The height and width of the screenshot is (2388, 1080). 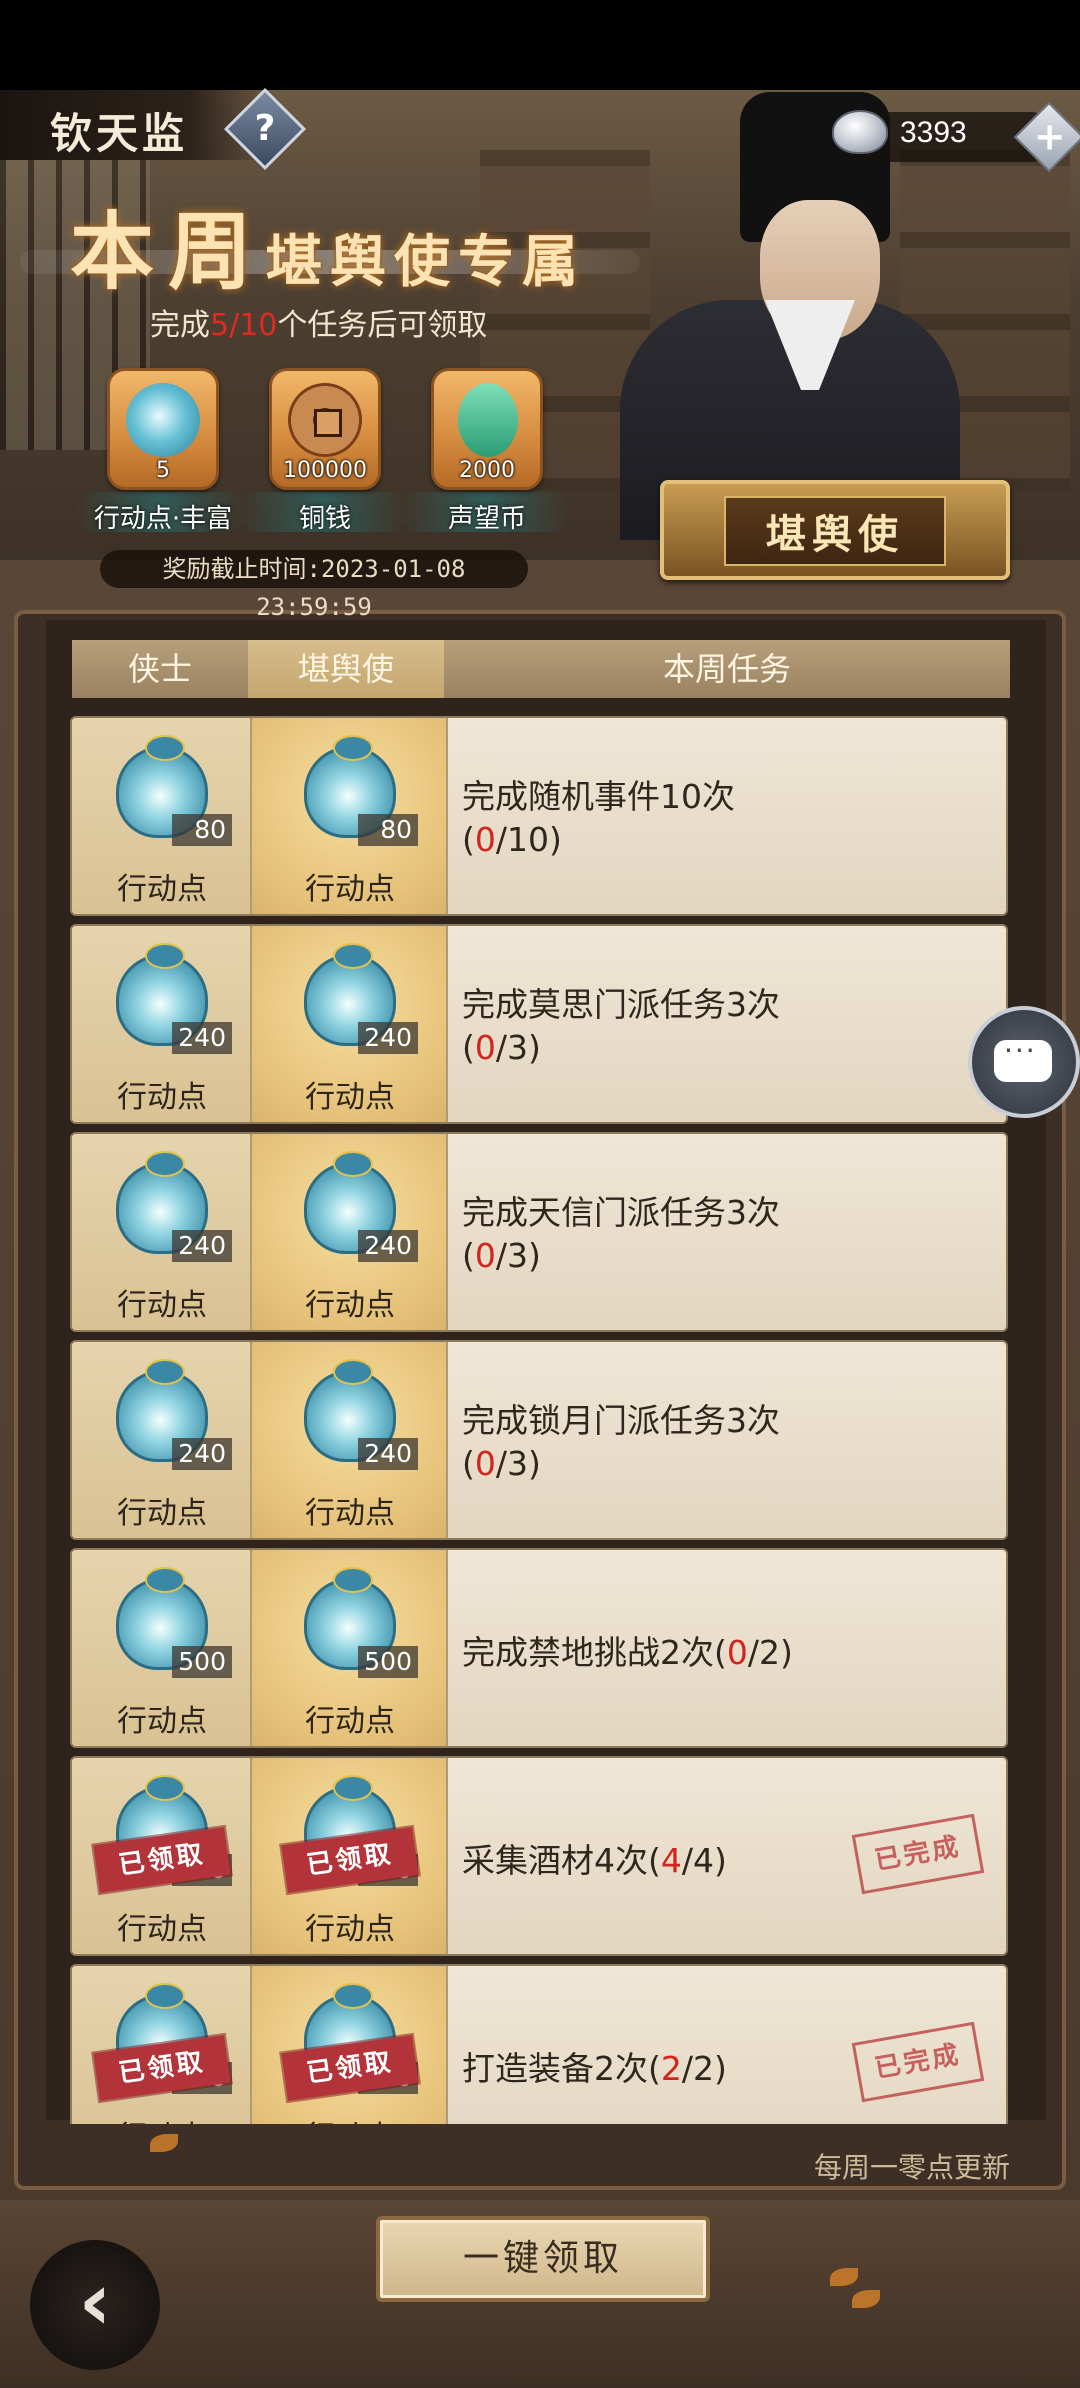 I want to click on role-plaque: 堪舆使, so click(x=835, y=530).